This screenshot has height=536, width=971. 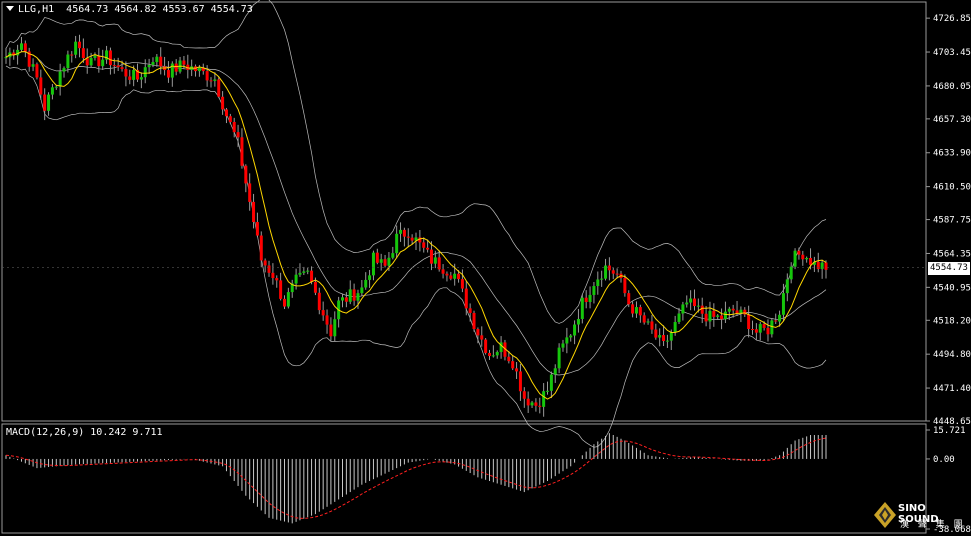 I want to click on price-tick-label: 4518.20, so click(x=952, y=321).